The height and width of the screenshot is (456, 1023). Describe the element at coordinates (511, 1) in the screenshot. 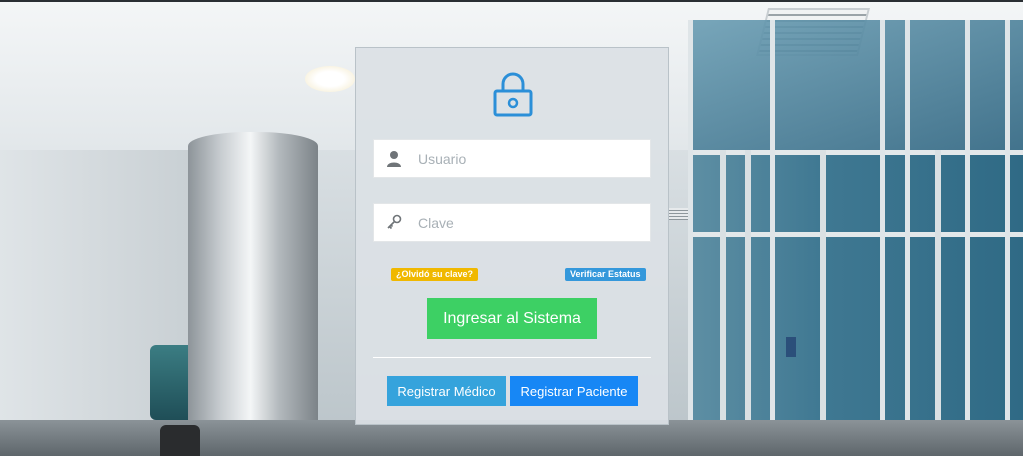

I see `window-top-edge` at that location.